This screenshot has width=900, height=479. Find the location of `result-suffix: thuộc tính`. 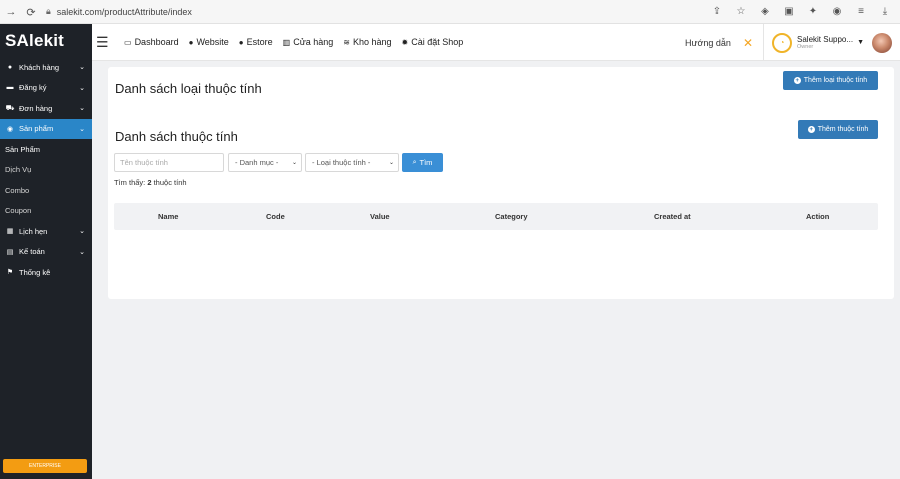

result-suffix: thuộc tính is located at coordinates (169, 182).